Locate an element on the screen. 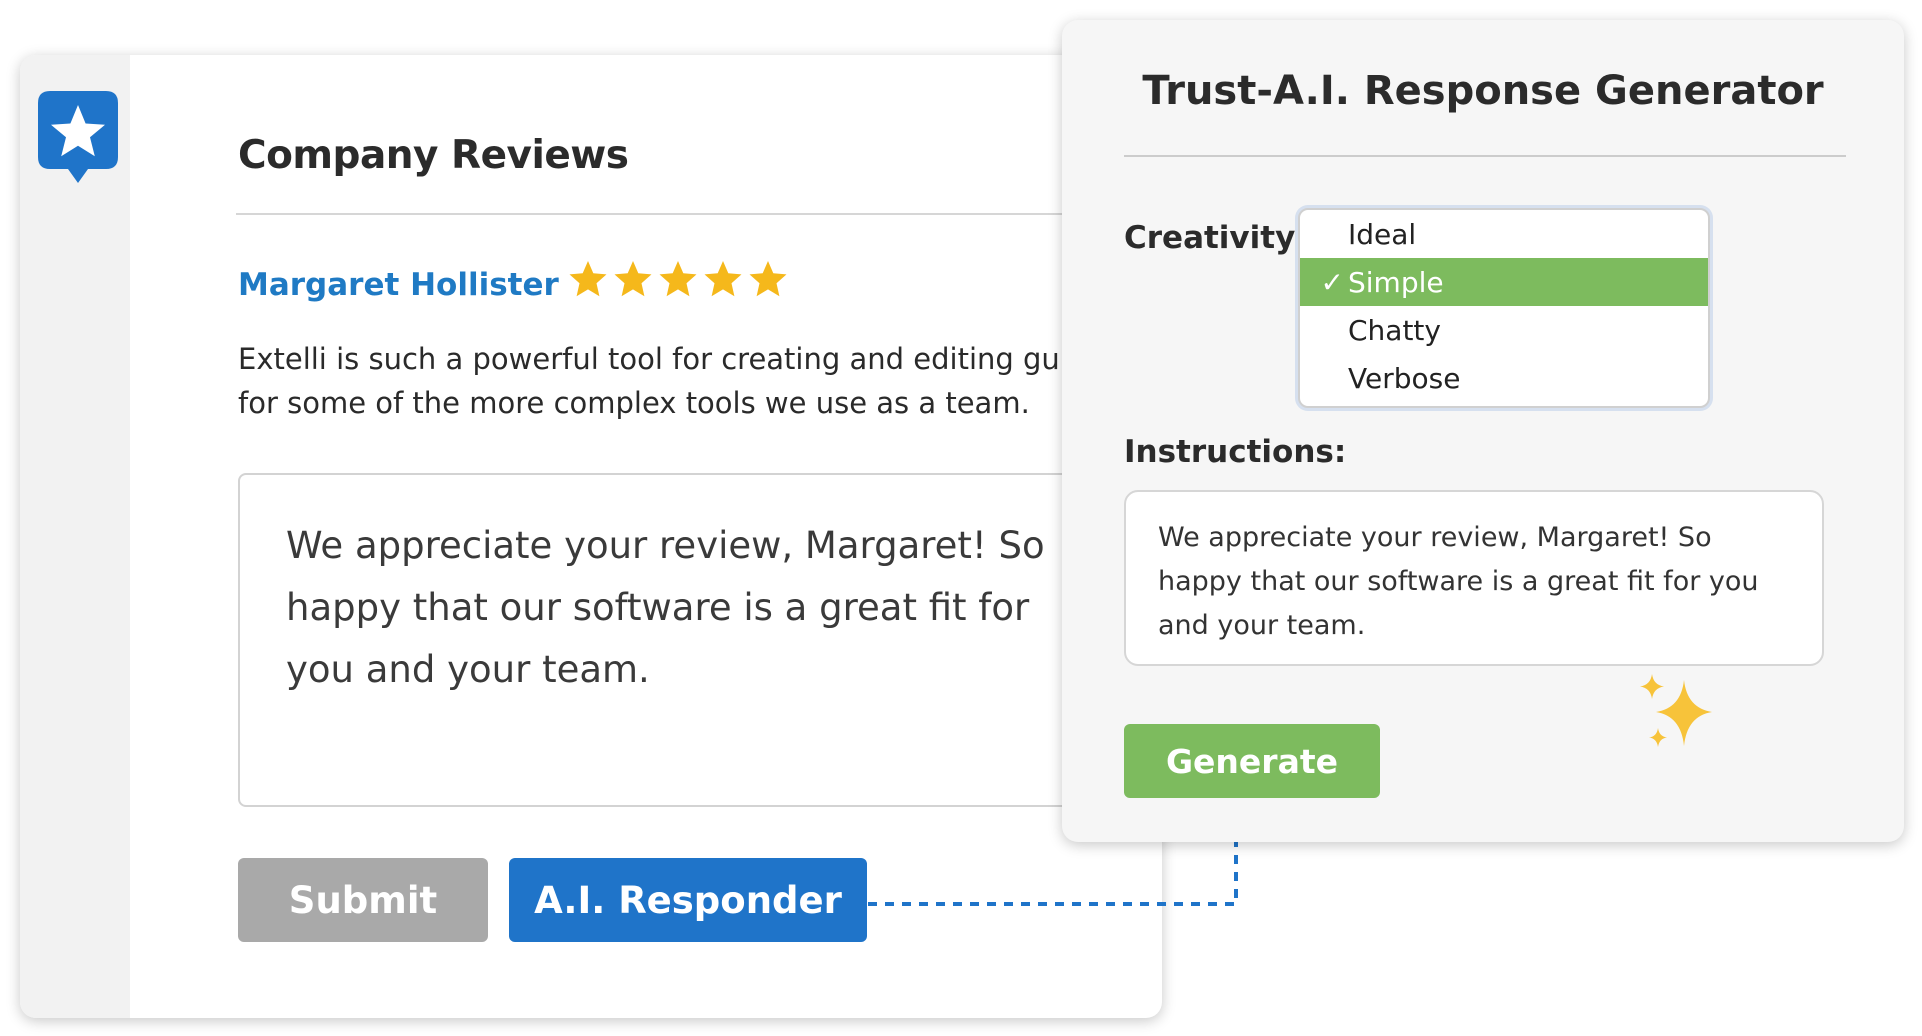 This screenshot has height=1036, width=1922. instructions-label: Instructions: is located at coordinates (1235, 452).